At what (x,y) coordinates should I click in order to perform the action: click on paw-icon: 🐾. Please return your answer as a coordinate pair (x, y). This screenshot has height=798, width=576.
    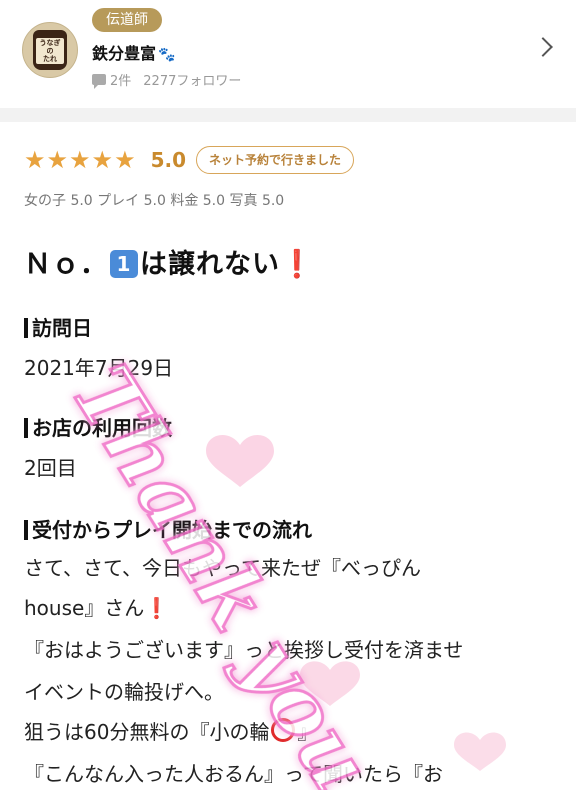
    Looking at the image, I should click on (167, 55).